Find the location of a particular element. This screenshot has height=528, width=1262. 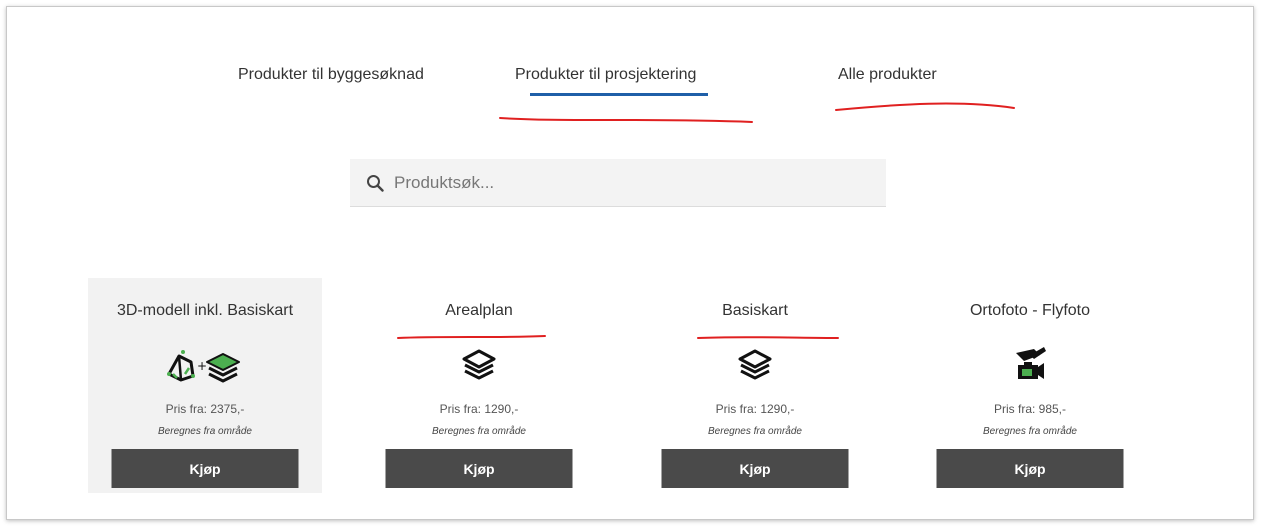

product-search is located at coordinates (618, 183).